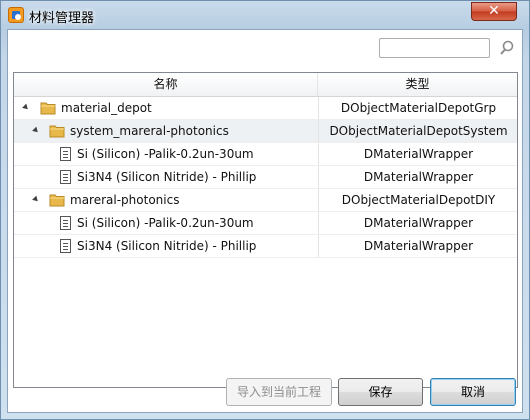 The height and width of the screenshot is (420, 530). What do you see at coordinates (149, 131) in the screenshot?
I see `row-name: system_mareral-photonics` at bounding box center [149, 131].